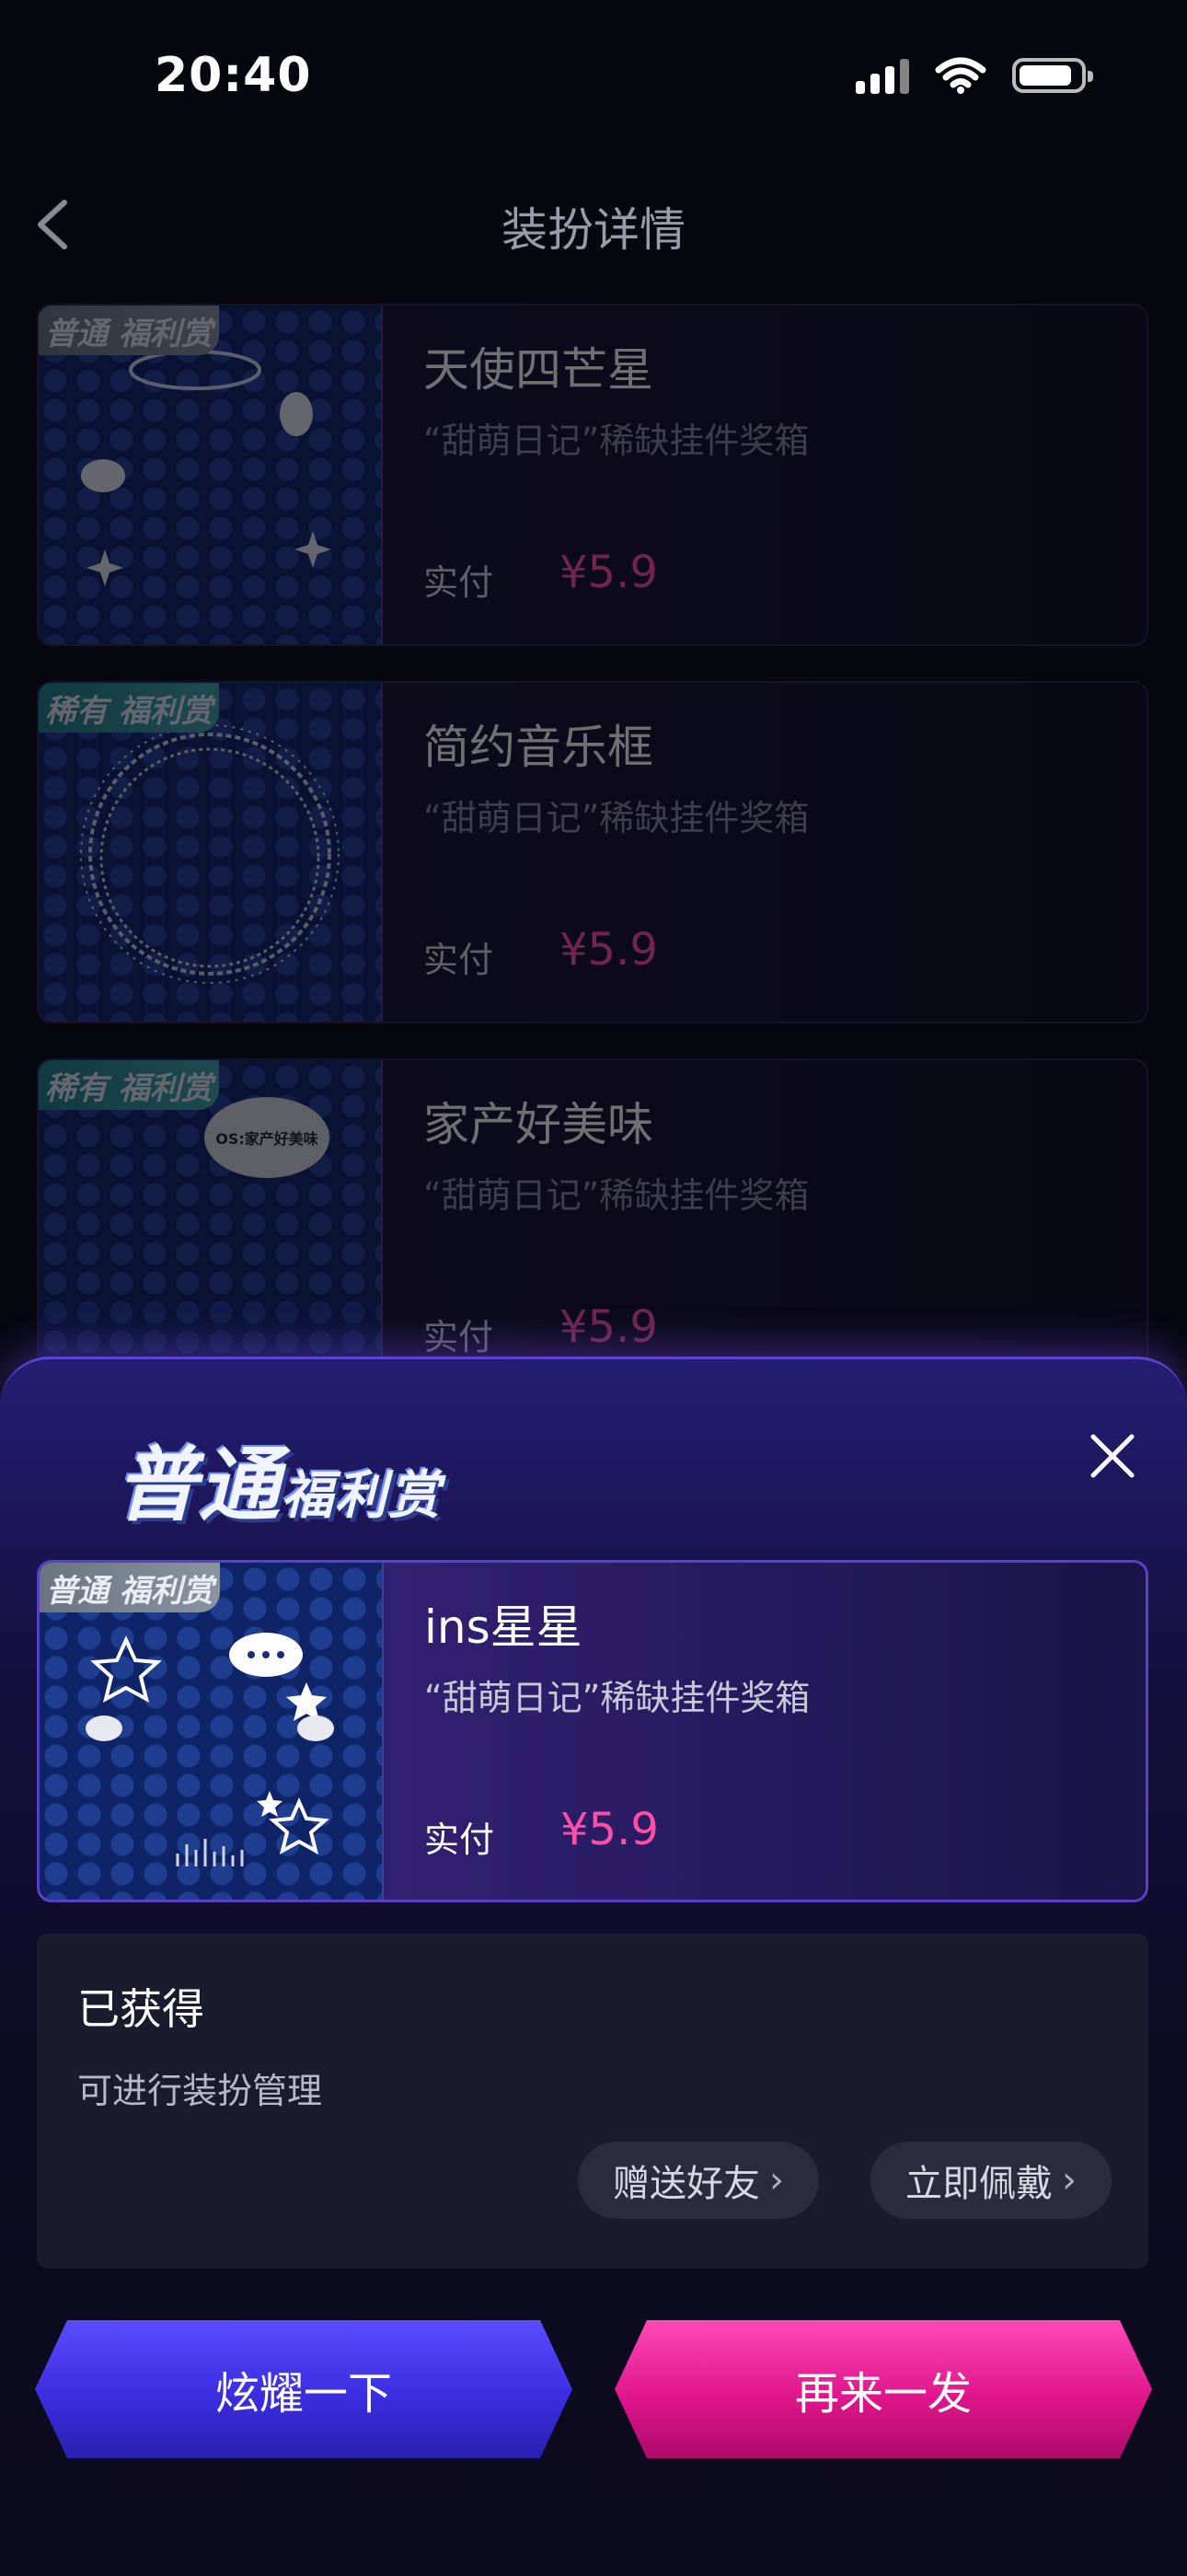 The image size is (1187, 2576). Describe the element at coordinates (883, 2389) in the screenshot. I see `draw-again-button: 再来一发` at that location.